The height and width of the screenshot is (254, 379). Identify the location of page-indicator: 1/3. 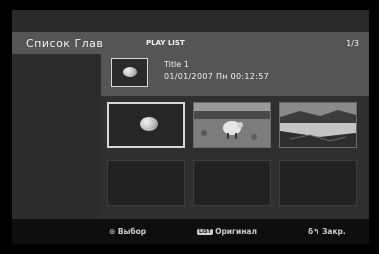
(352, 43).